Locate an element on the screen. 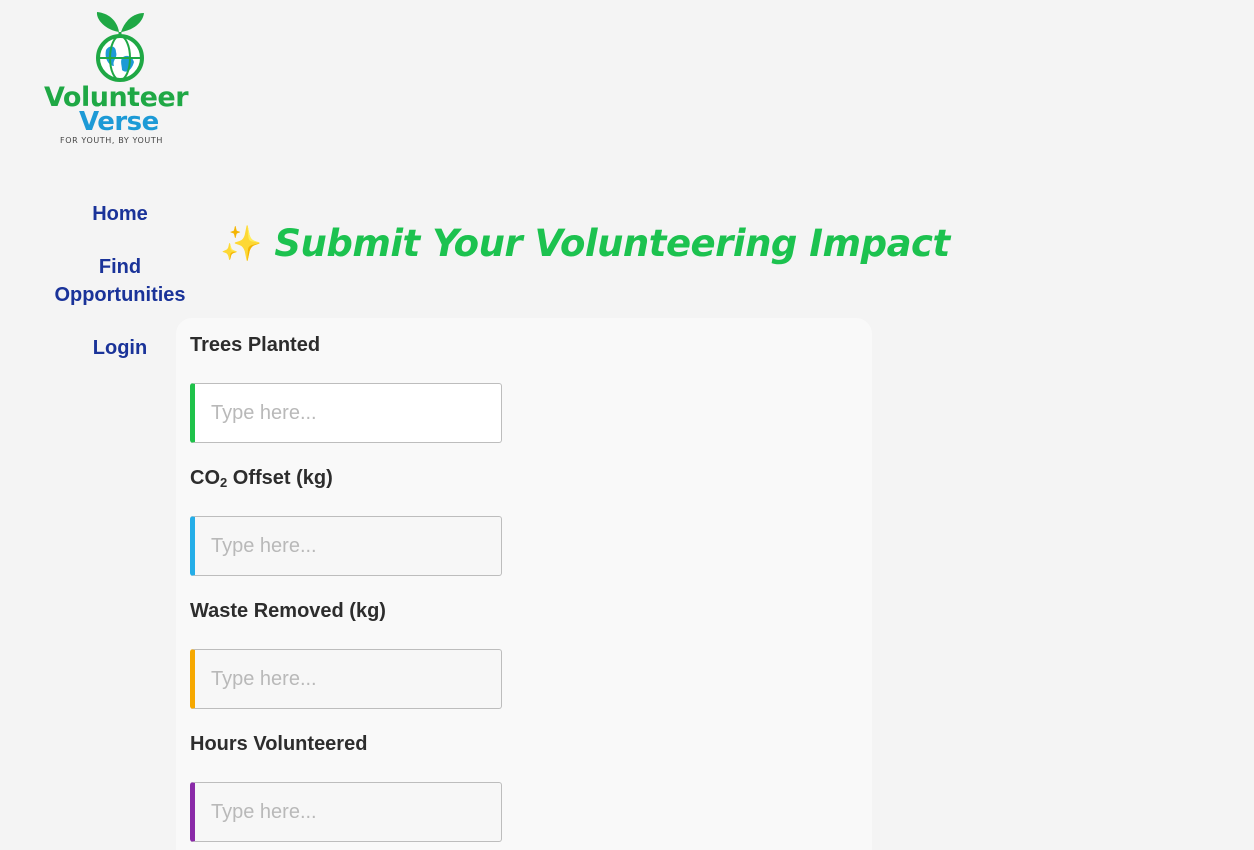 This screenshot has height=850, width=1254. waste-removed-label: Waste Removed (kg) is located at coordinates (288, 611).